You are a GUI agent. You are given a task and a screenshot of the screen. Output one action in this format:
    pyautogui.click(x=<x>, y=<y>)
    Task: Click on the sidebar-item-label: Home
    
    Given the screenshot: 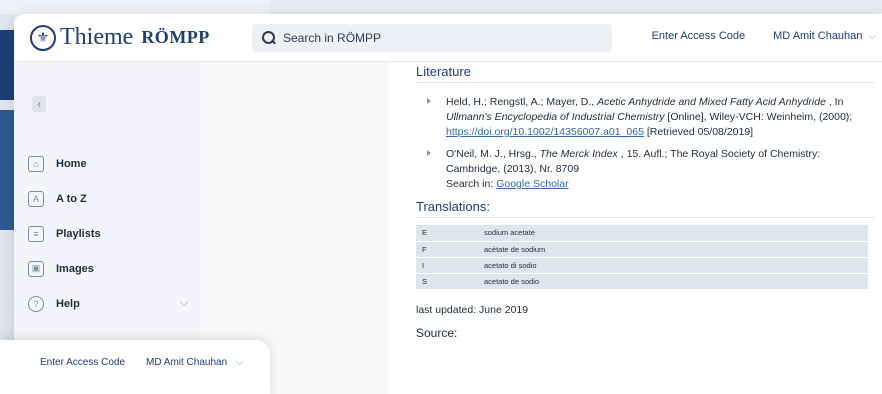 What is the action you would take?
    pyautogui.click(x=71, y=163)
    